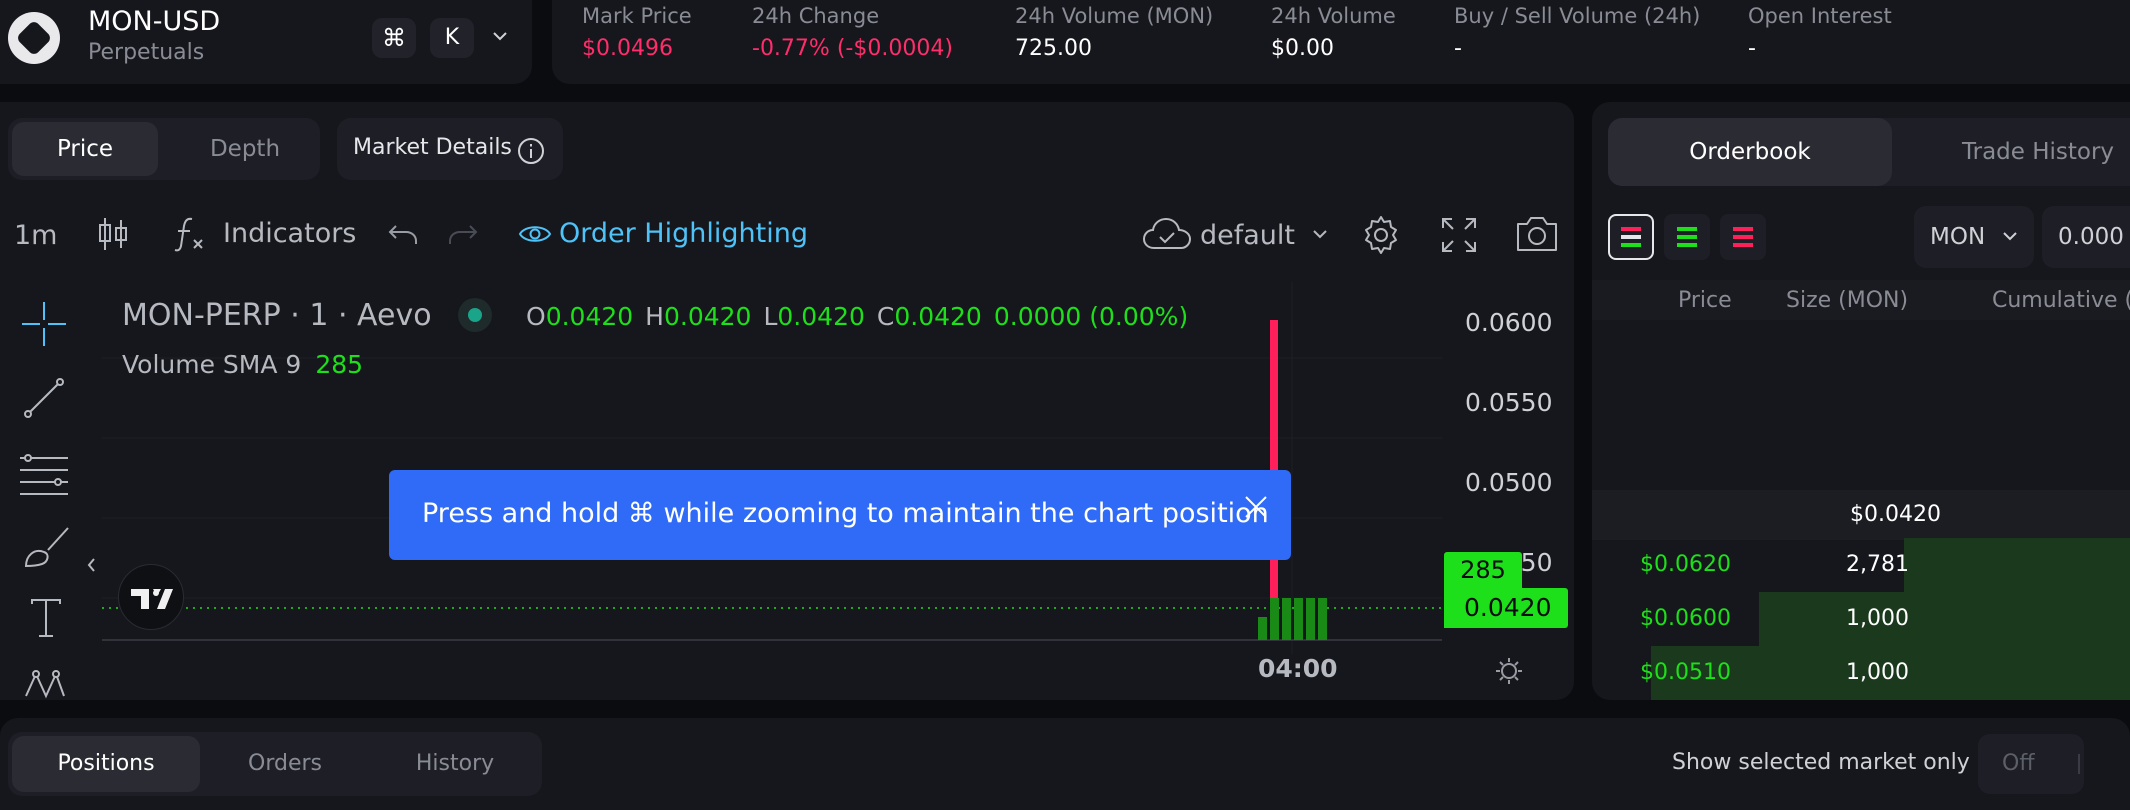 The width and height of the screenshot is (2130, 810). What do you see at coordinates (1577, 32) in the screenshot?
I see `stat-buy-sell-volume: Buy / Sell Volume (24h) -` at bounding box center [1577, 32].